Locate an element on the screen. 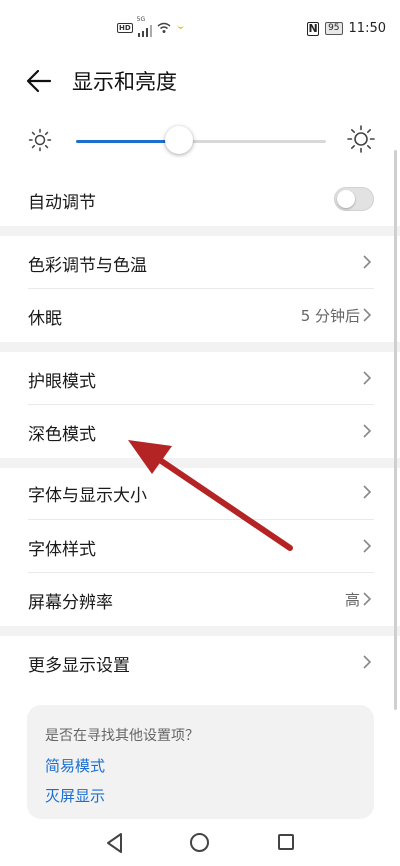 The height and width of the screenshot is (866, 400). auto-adjust-toggle is located at coordinates (354, 199).